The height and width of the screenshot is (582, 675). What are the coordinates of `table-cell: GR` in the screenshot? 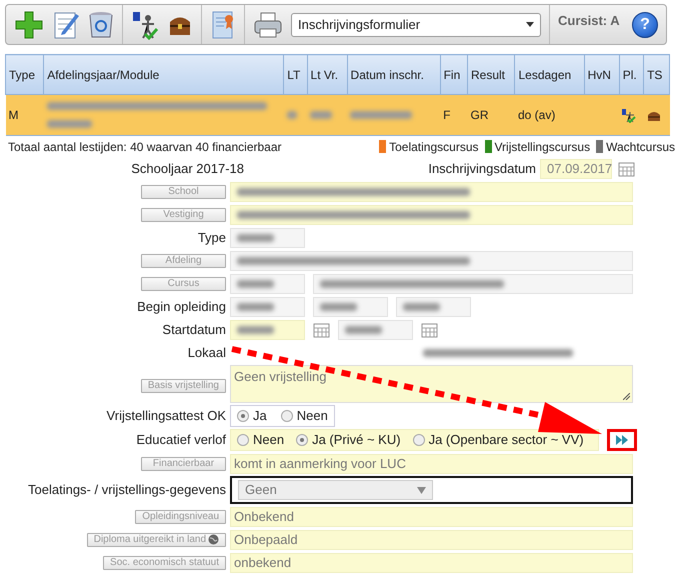 It's located at (491, 115).